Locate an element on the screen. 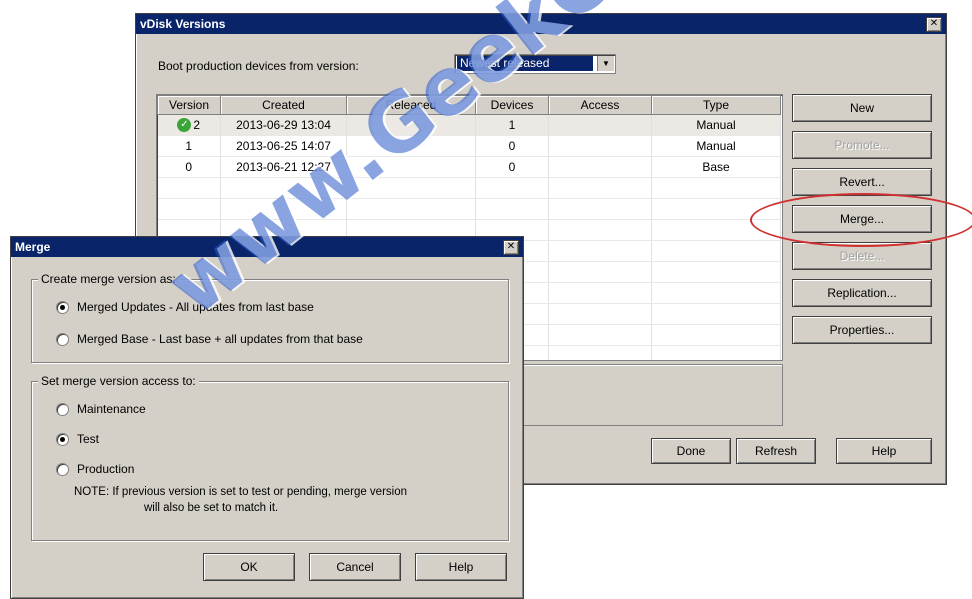 This screenshot has height=599, width=972. col-version: Version is located at coordinates (189, 105).